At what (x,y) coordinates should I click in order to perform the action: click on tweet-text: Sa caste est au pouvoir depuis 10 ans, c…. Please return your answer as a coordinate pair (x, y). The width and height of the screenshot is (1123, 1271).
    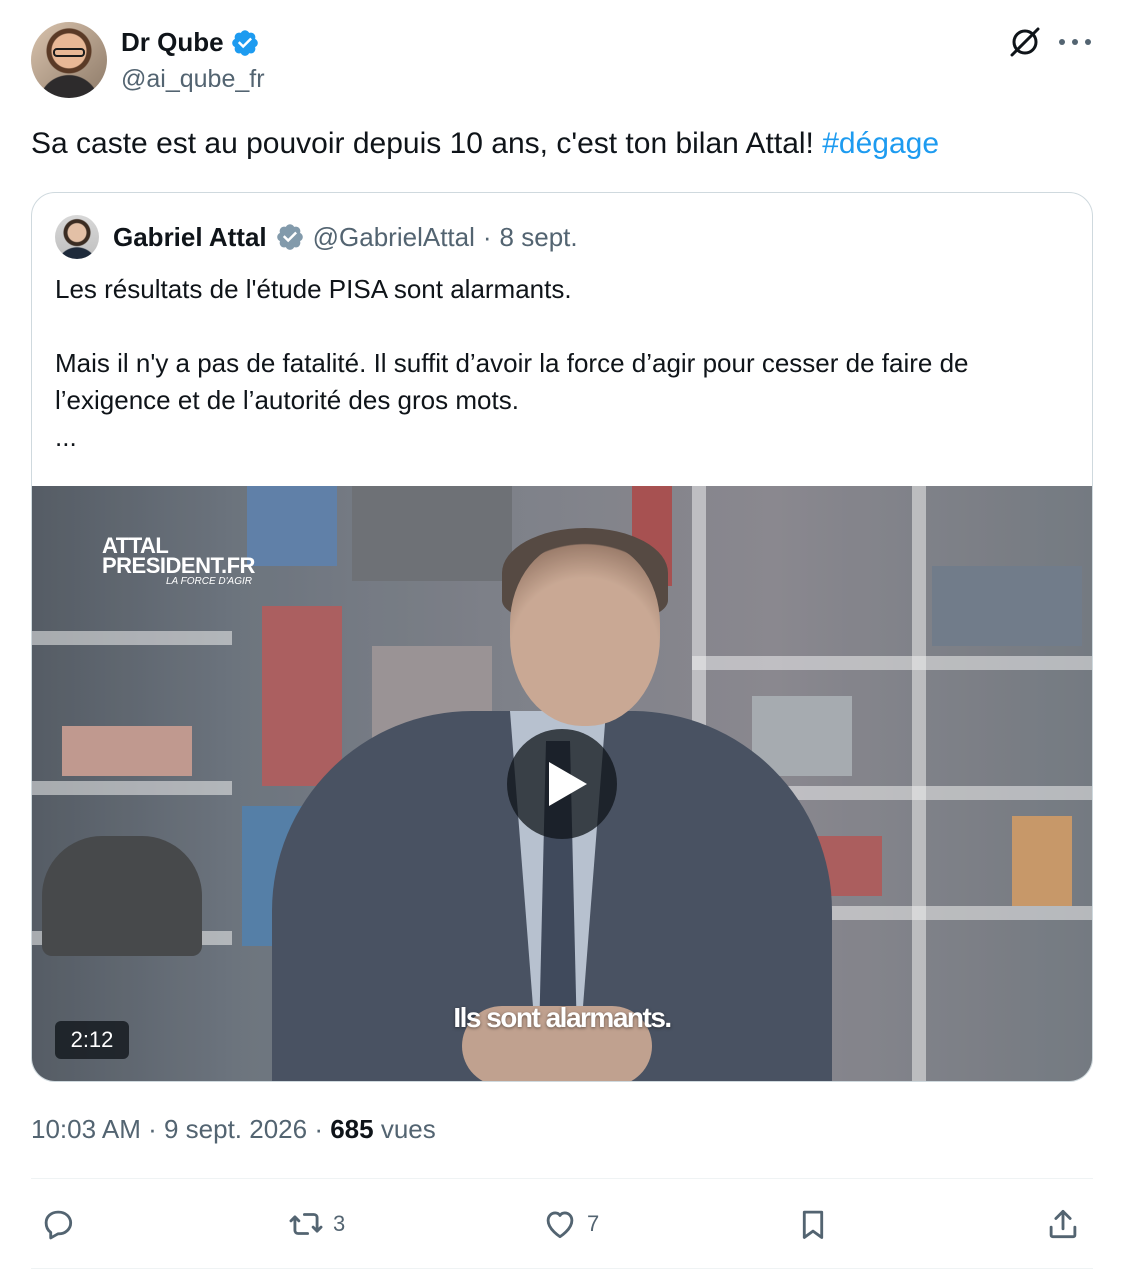
    Looking at the image, I should click on (485, 144).